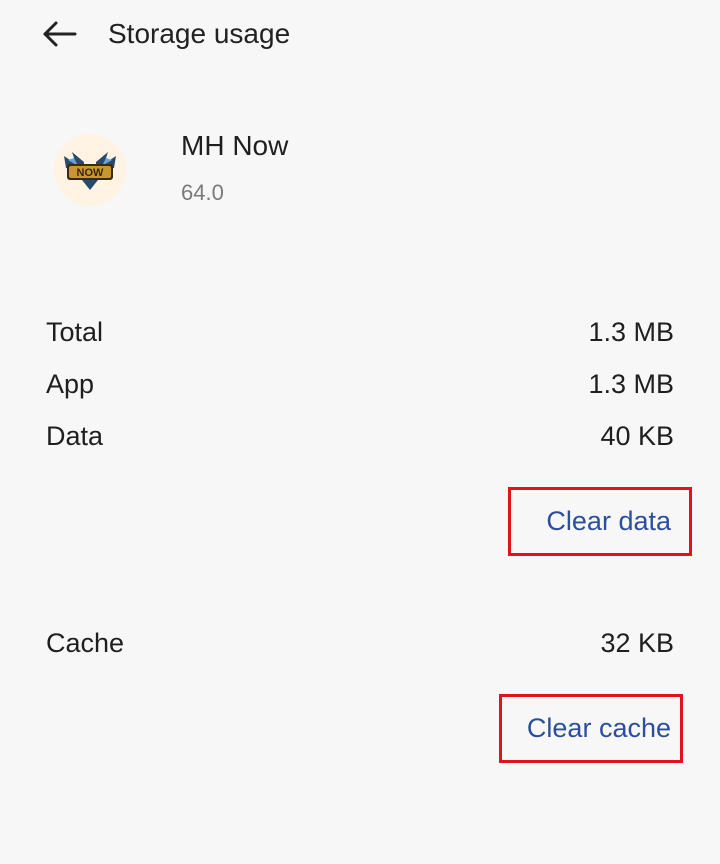 Image resolution: width=720 pixels, height=864 pixels. I want to click on storage-row-cache: Cache 32 KB, so click(360, 643).